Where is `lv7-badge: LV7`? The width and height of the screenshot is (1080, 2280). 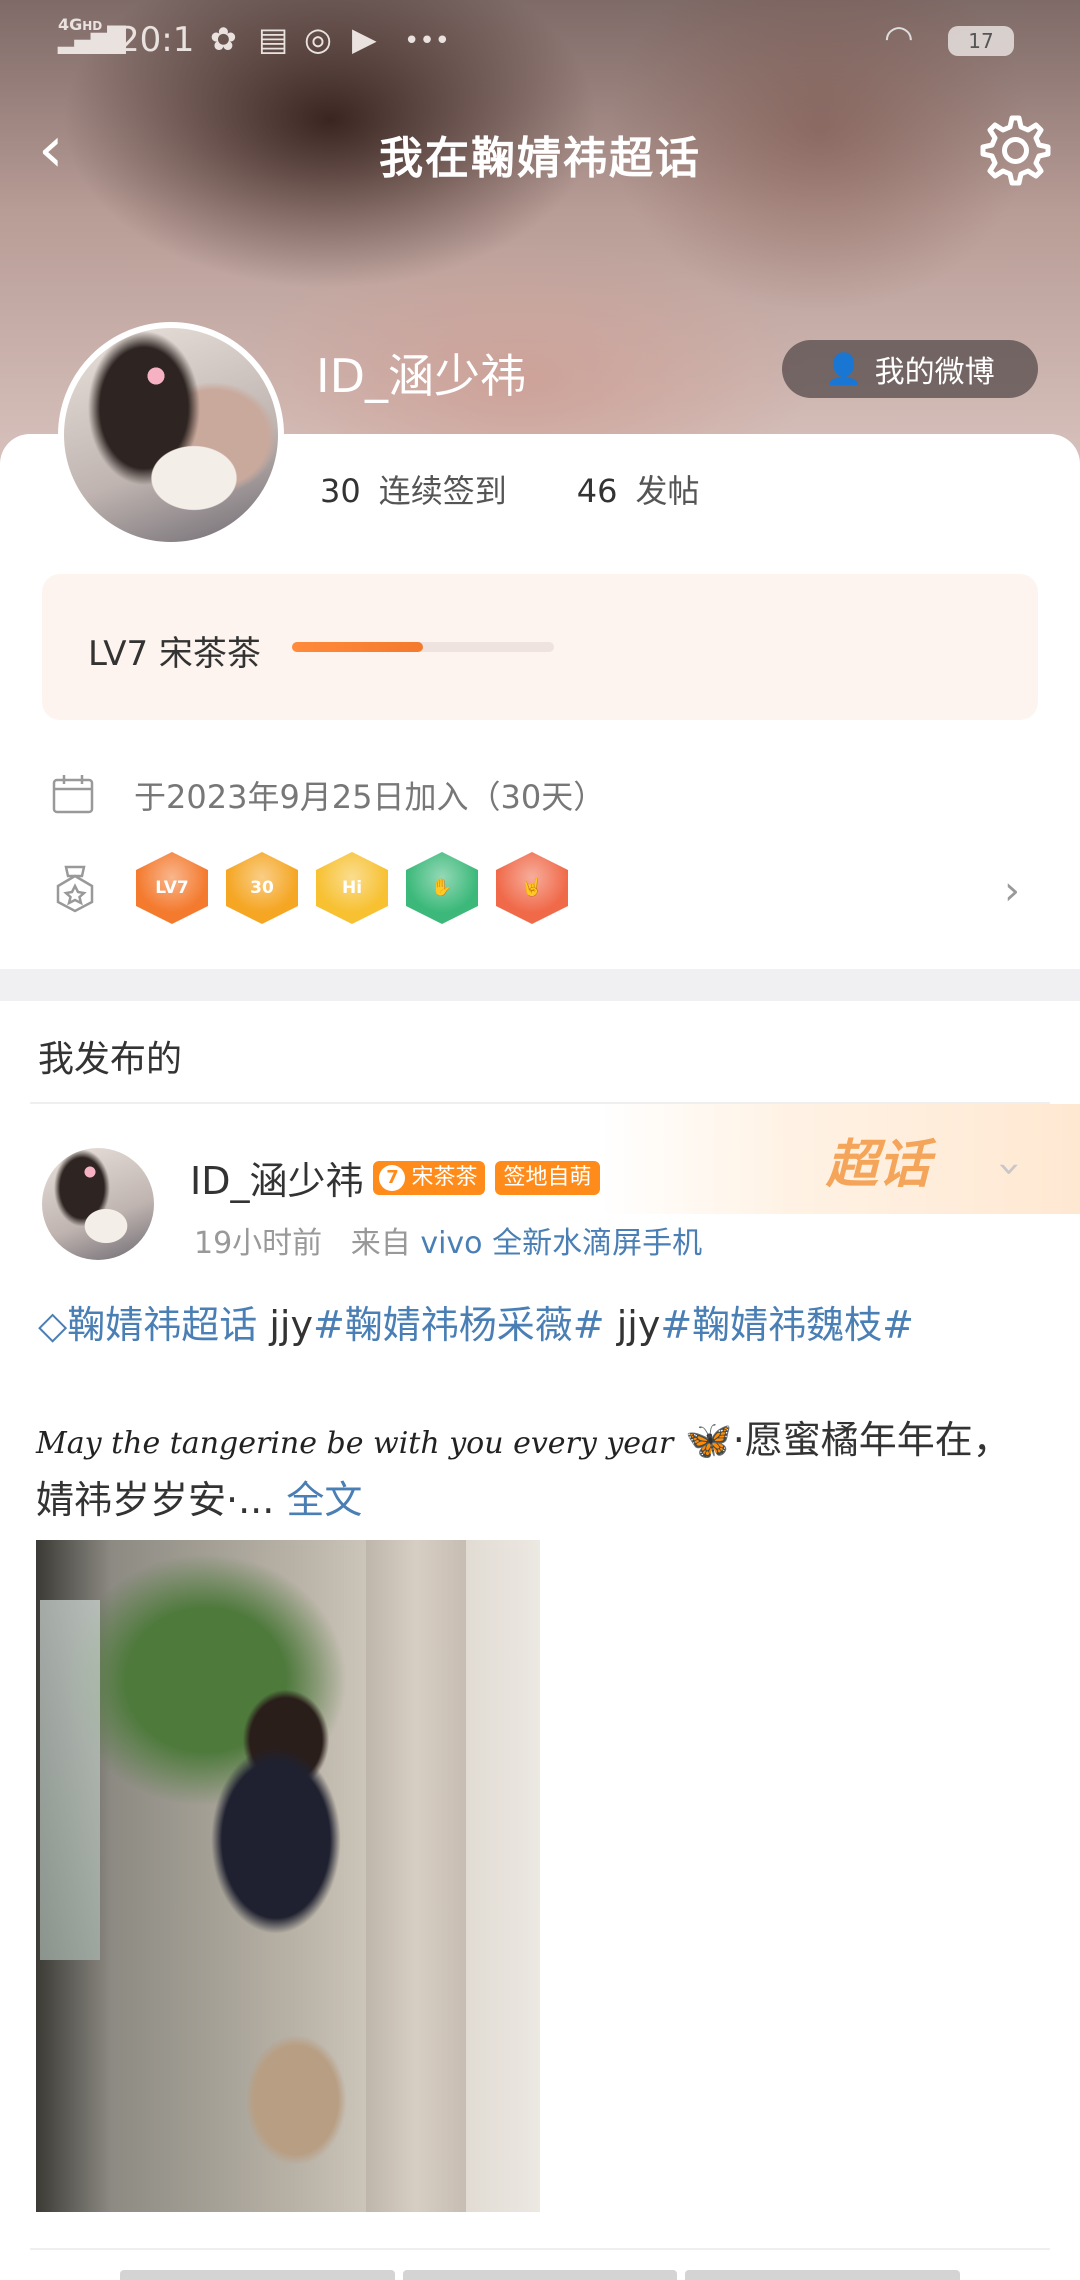
lv7-badge: LV7 is located at coordinates (172, 888).